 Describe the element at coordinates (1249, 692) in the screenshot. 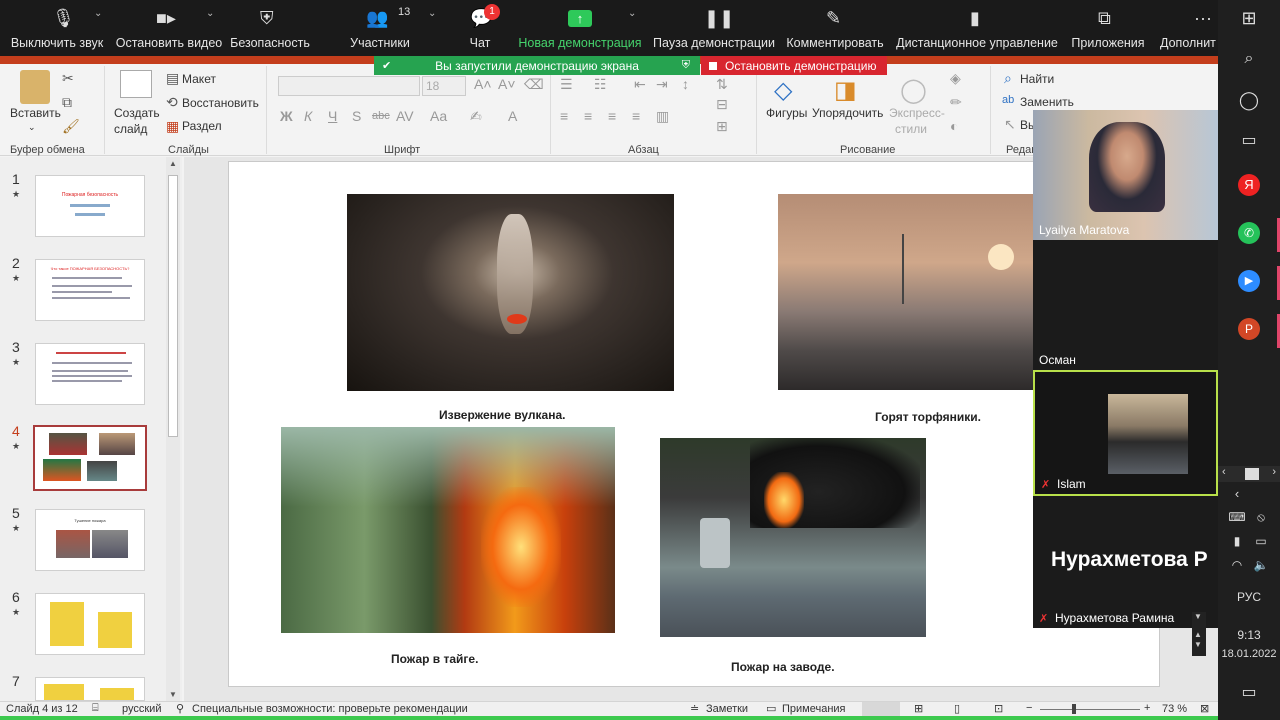

I see `notifications-icon: ▭` at that location.